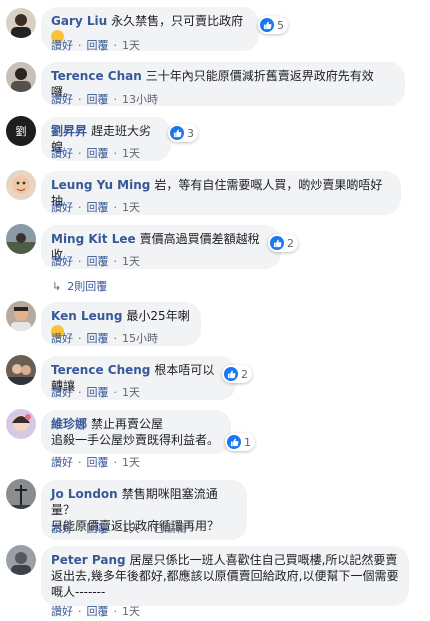 The height and width of the screenshot is (621, 430). What do you see at coordinates (140, 99) in the screenshot?
I see `timestamp: 13小時` at bounding box center [140, 99].